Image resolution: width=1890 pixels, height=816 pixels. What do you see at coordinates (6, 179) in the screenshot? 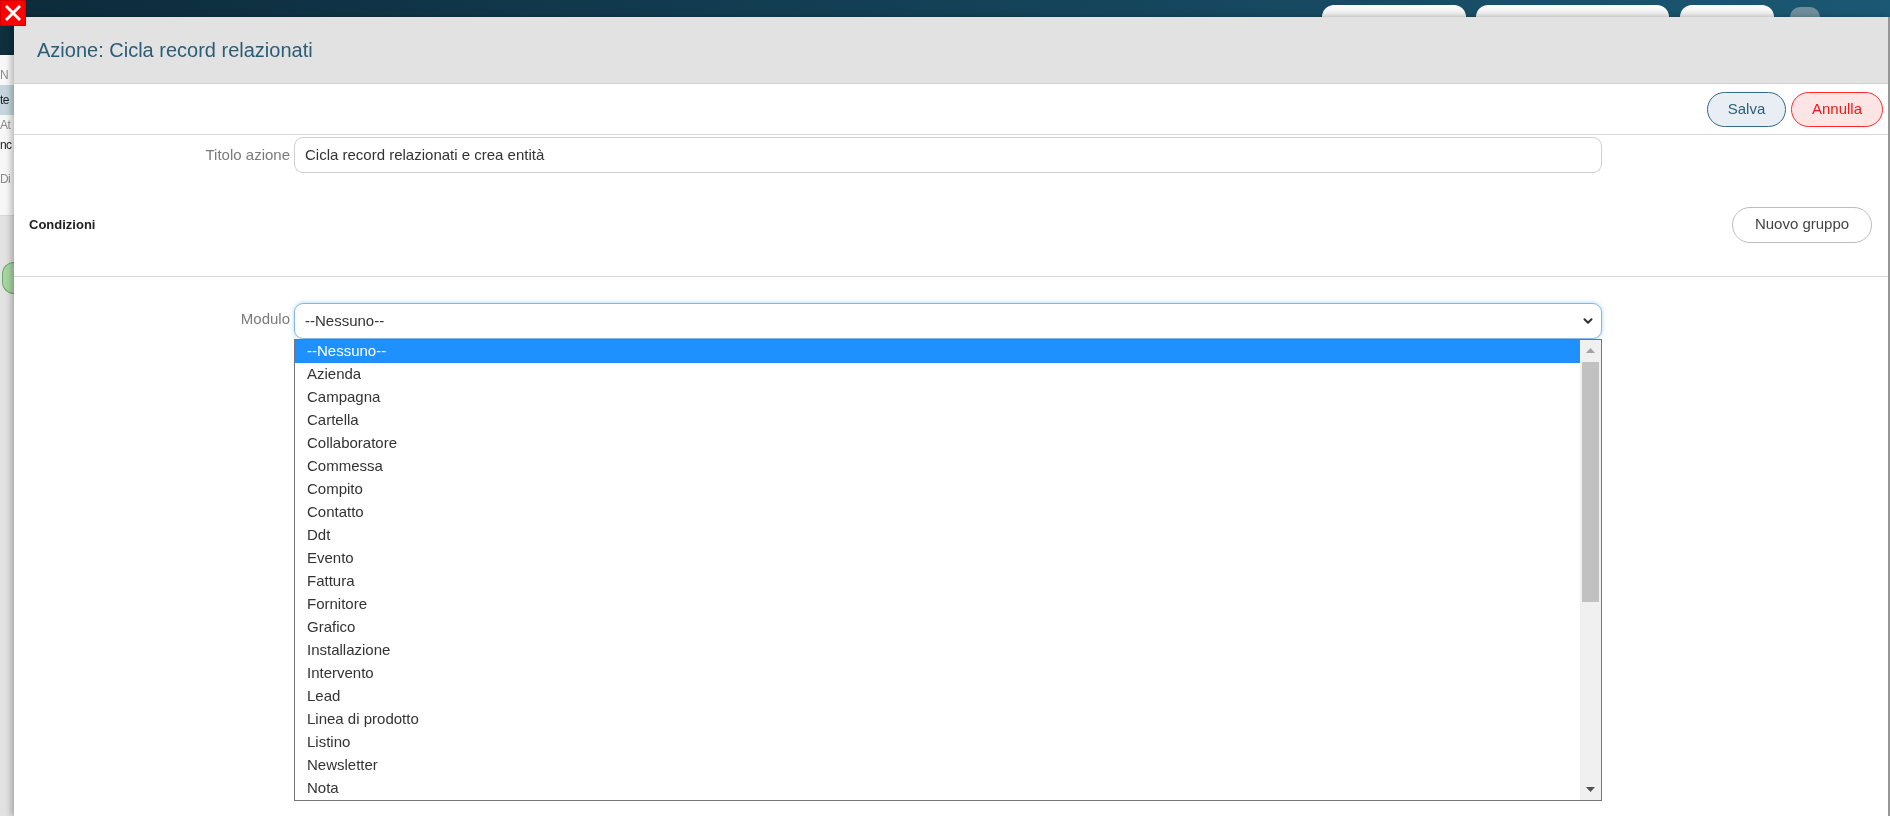
I see `cut-off-text: Di` at bounding box center [6, 179].